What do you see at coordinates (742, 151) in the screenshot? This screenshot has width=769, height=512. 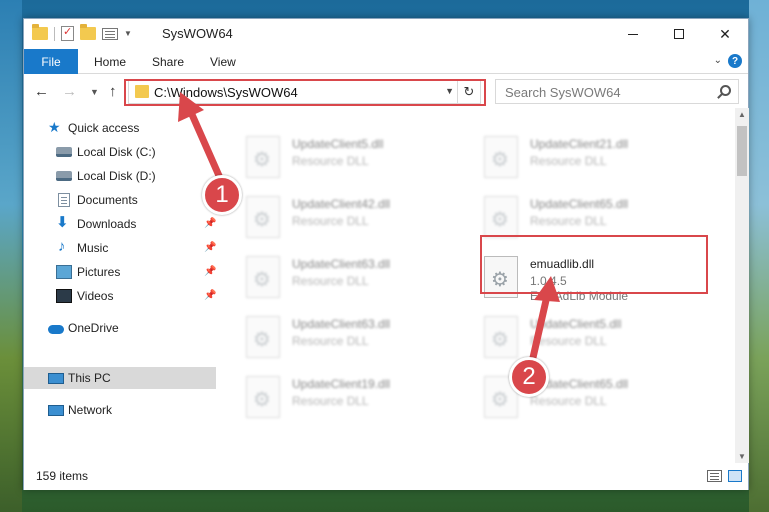 I see `scrollbar-thumb` at bounding box center [742, 151].